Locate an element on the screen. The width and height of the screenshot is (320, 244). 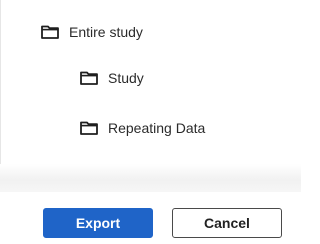
tree-item-label: Repeating Data is located at coordinates (157, 128).